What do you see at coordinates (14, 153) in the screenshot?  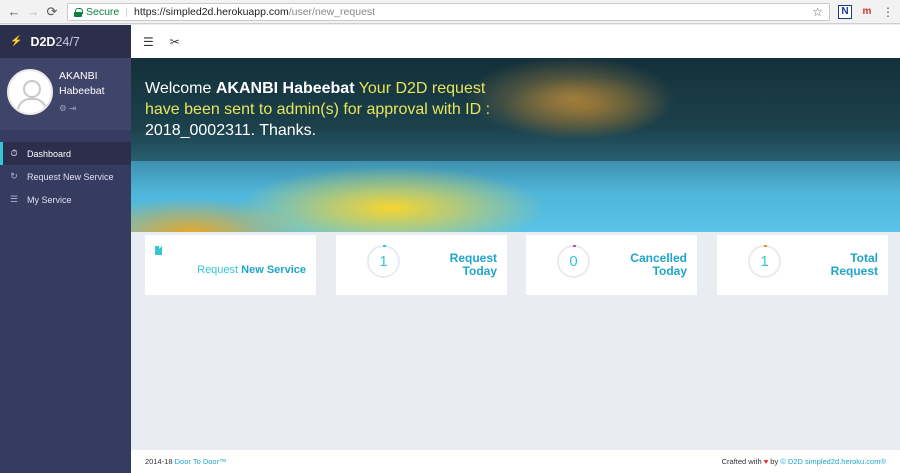 I see `stopwatch-icon: ⏱` at bounding box center [14, 153].